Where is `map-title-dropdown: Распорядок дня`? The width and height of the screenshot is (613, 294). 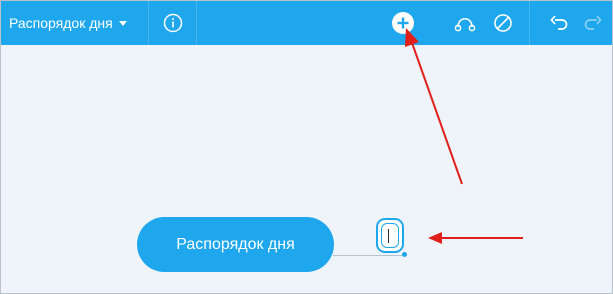 map-title-dropdown: Распорядок дня is located at coordinates (68, 23).